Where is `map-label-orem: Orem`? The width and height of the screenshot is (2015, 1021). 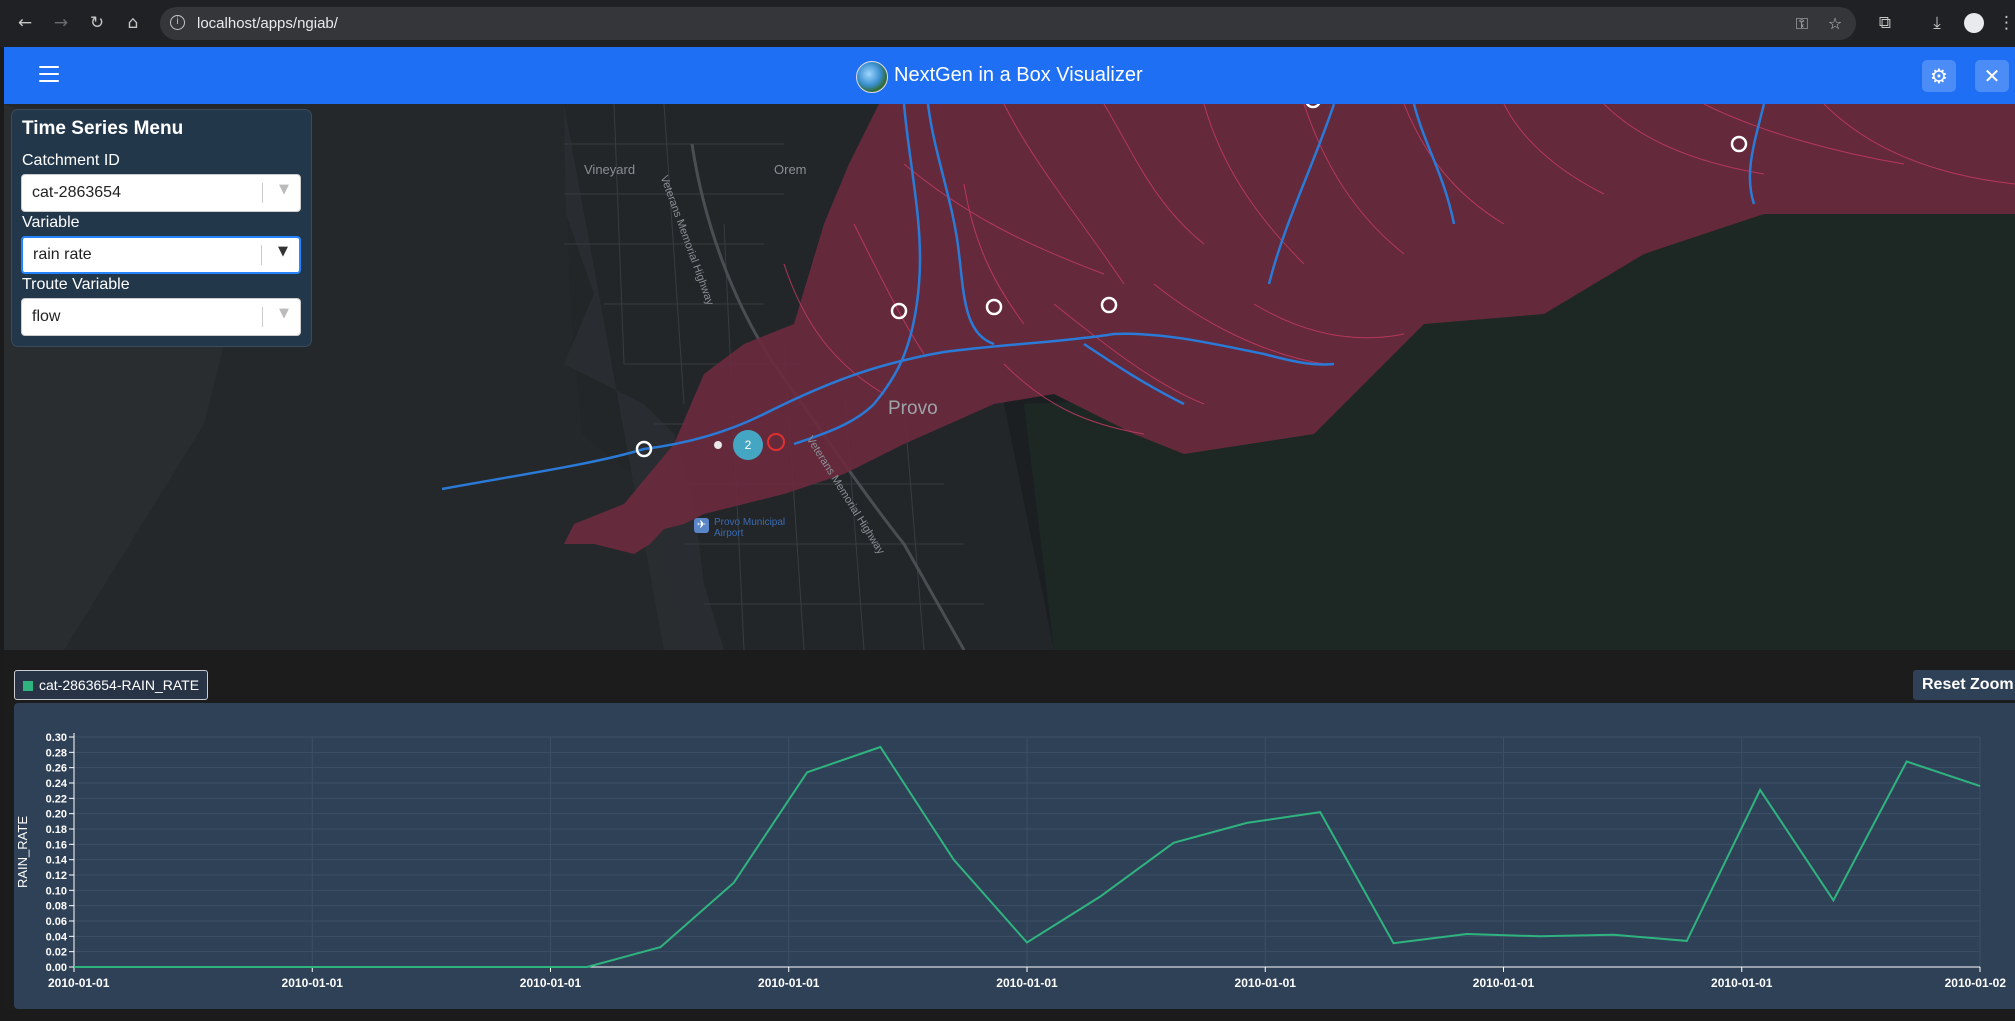
map-label-orem: Orem is located at coordinates (790, 169).